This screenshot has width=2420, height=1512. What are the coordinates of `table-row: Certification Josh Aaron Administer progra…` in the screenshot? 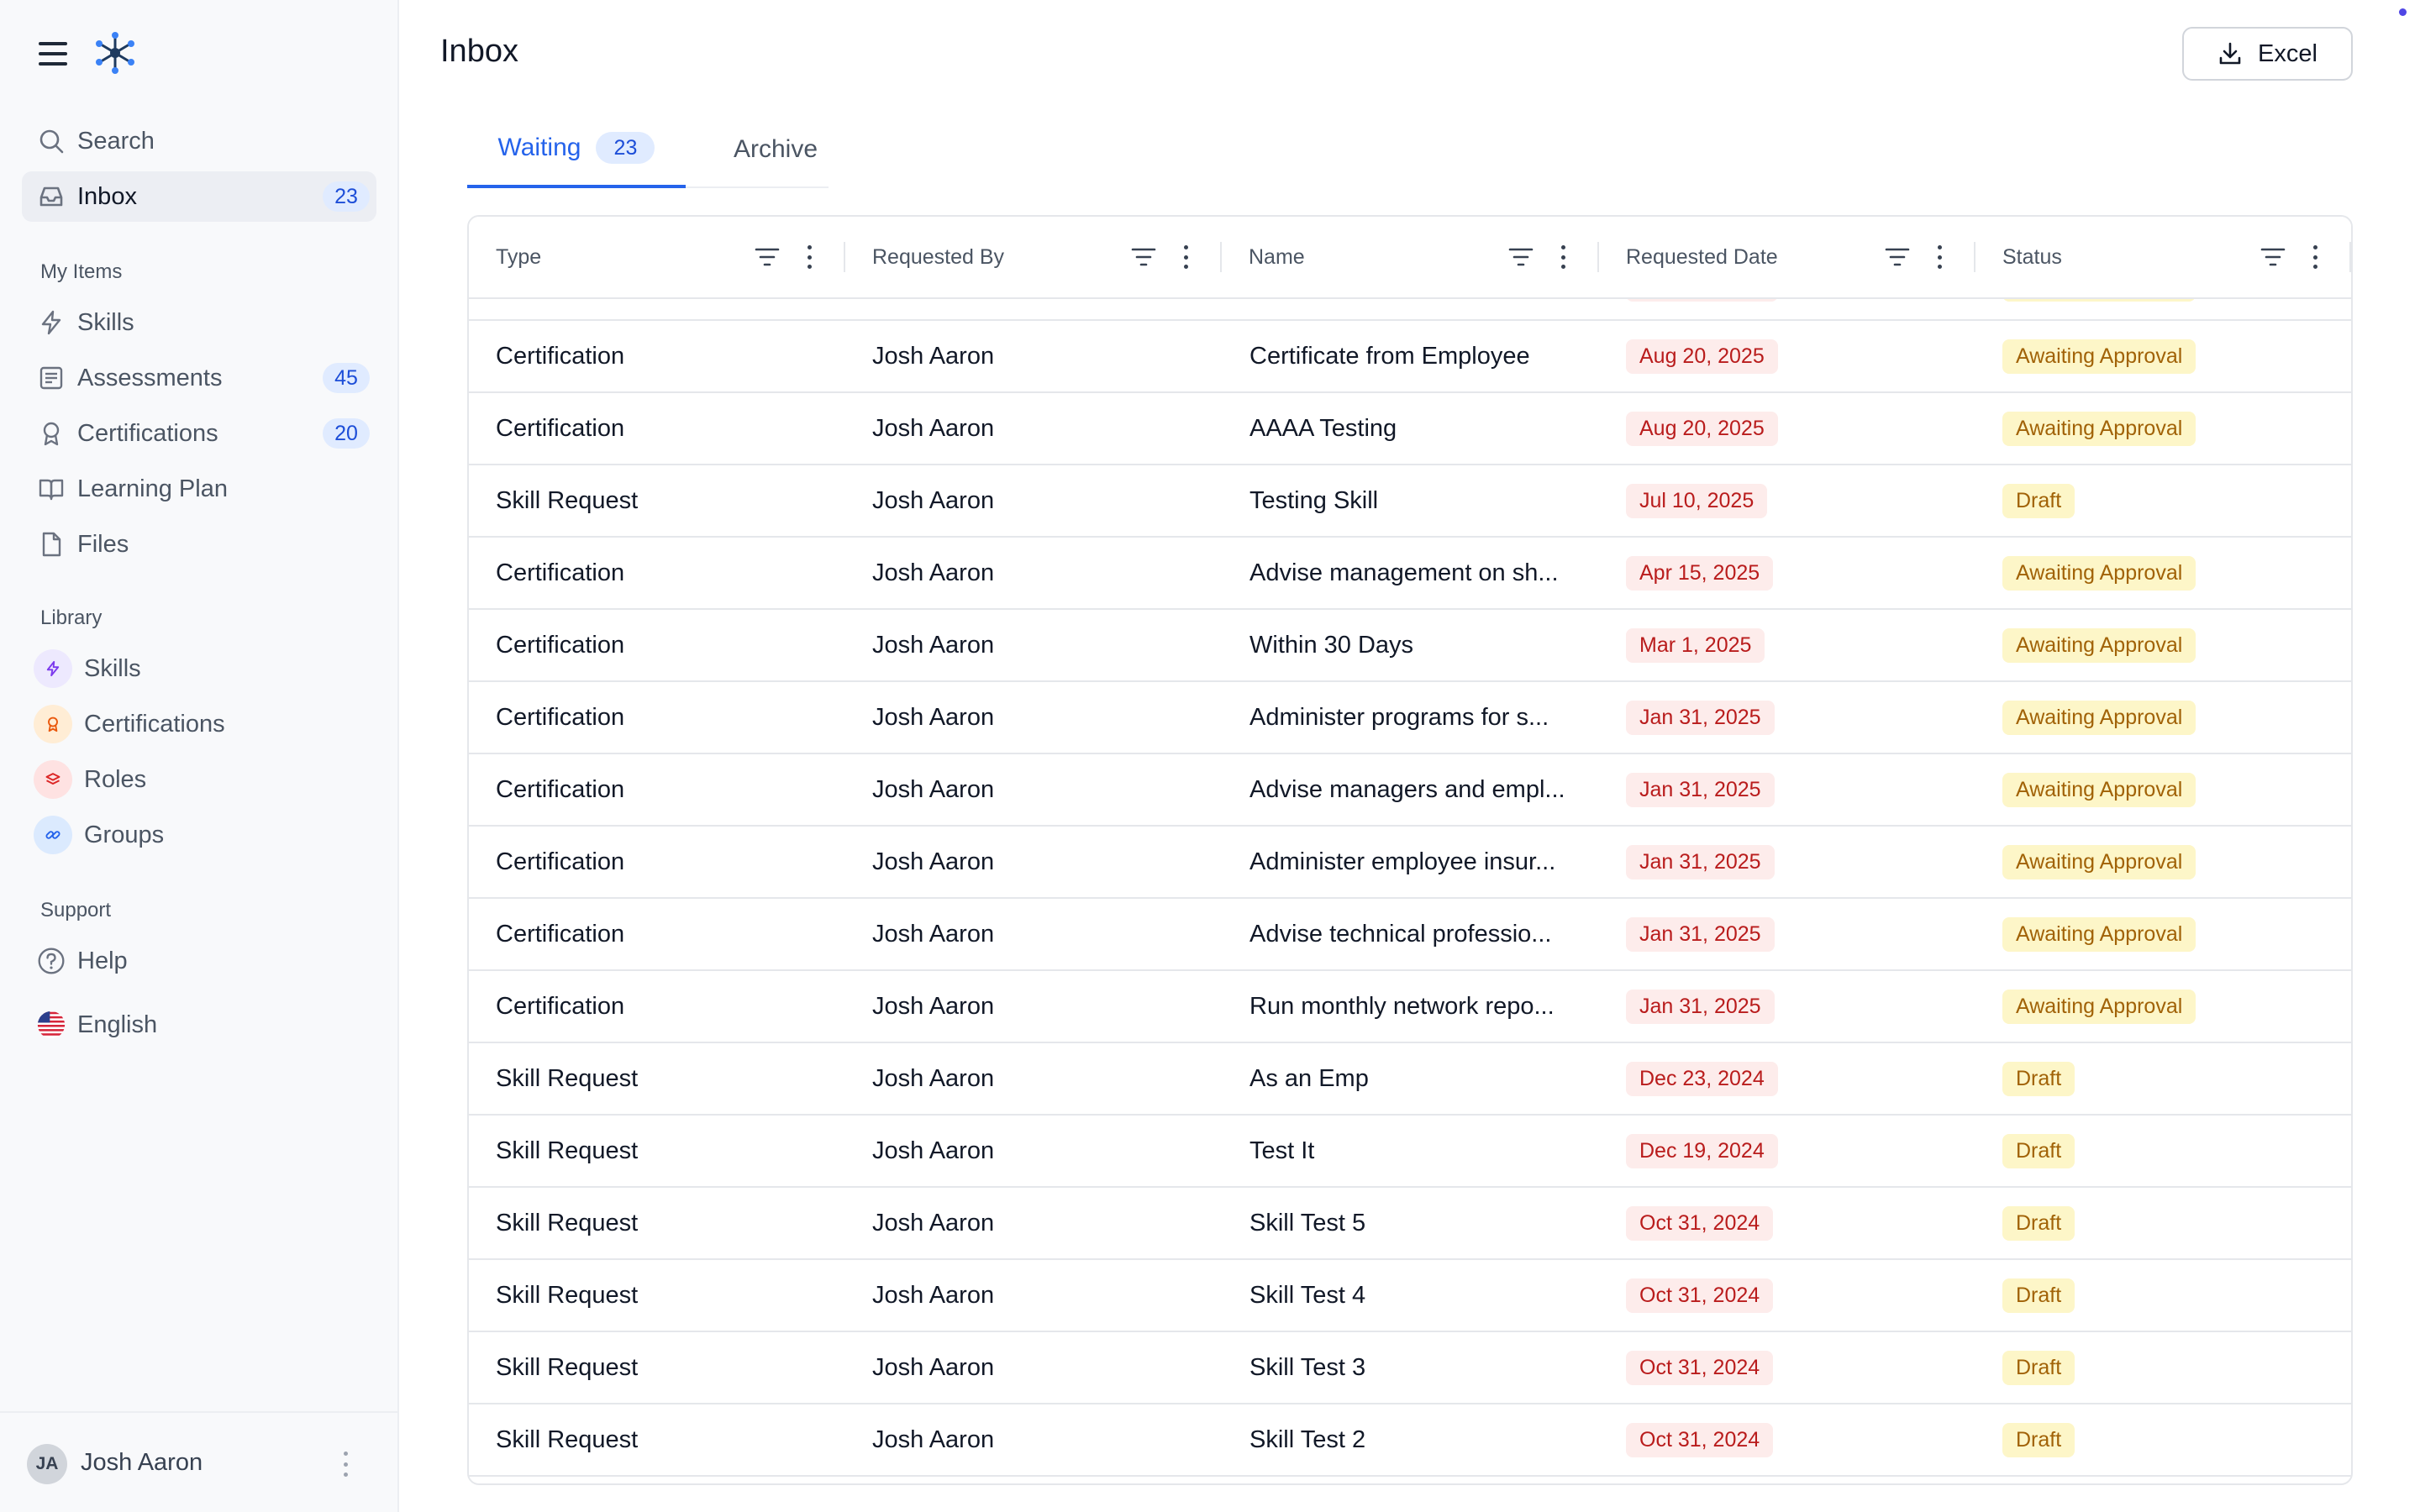 It's located at (1410, 718).